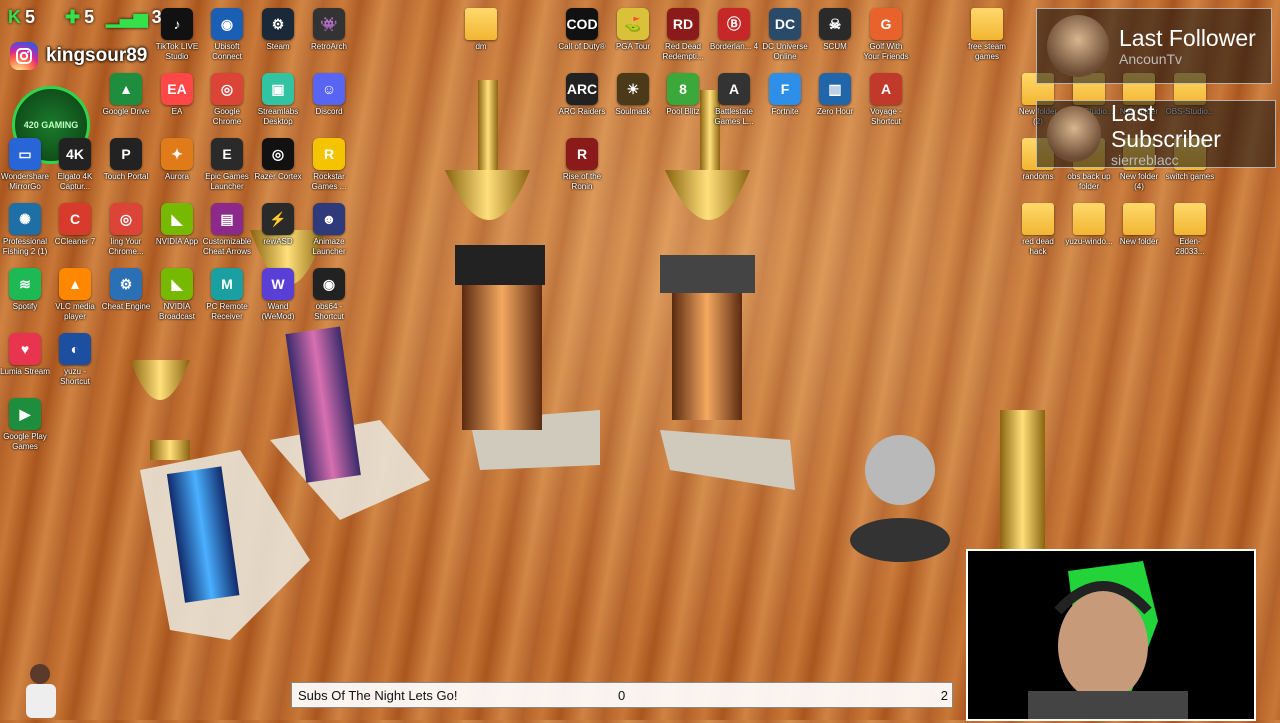 The width and height of the screenshot is (1280, 723). What do you see at coordinates (126, 219) in the screenshot?
I see `chrome-icon: ◎` at bounding box center [126, 219].